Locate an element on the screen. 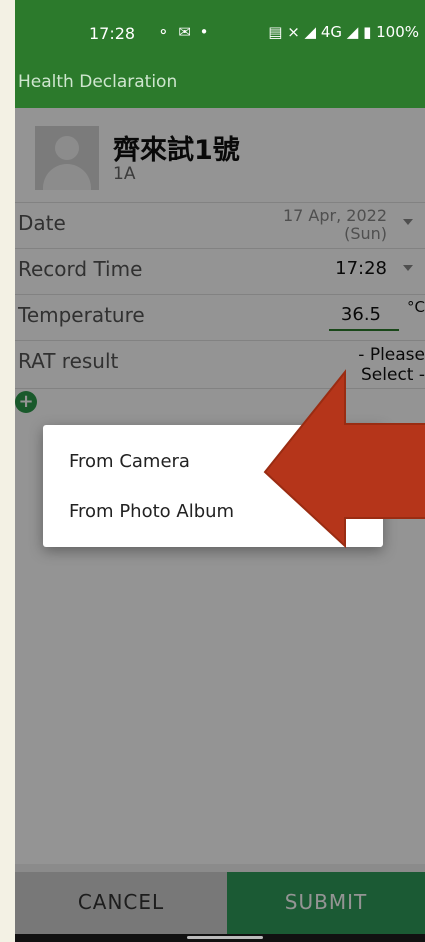 This screenshot has height=942, width=425. system-status-icons: ▤ ⨯ ◢ 4G ◢ ▮ 100% is located at coordinates (343, 32).